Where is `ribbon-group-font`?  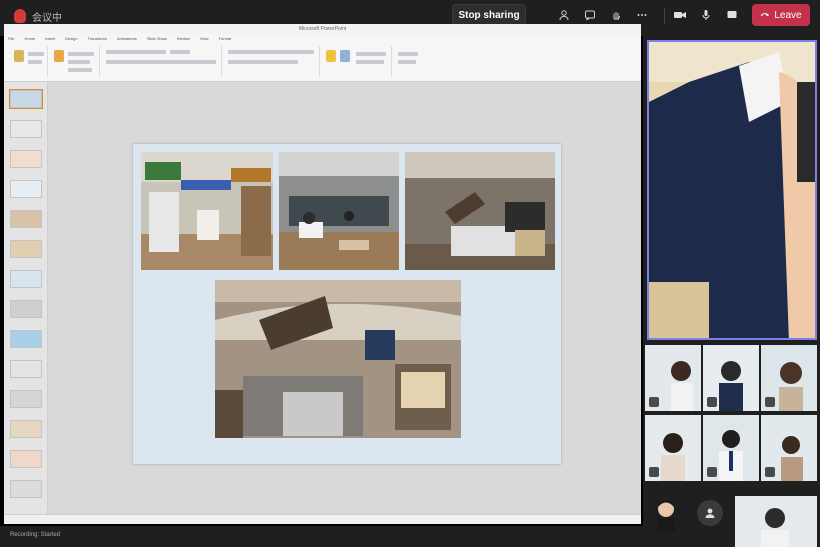 ribbon-group-font is located at coordinates (162, 61).